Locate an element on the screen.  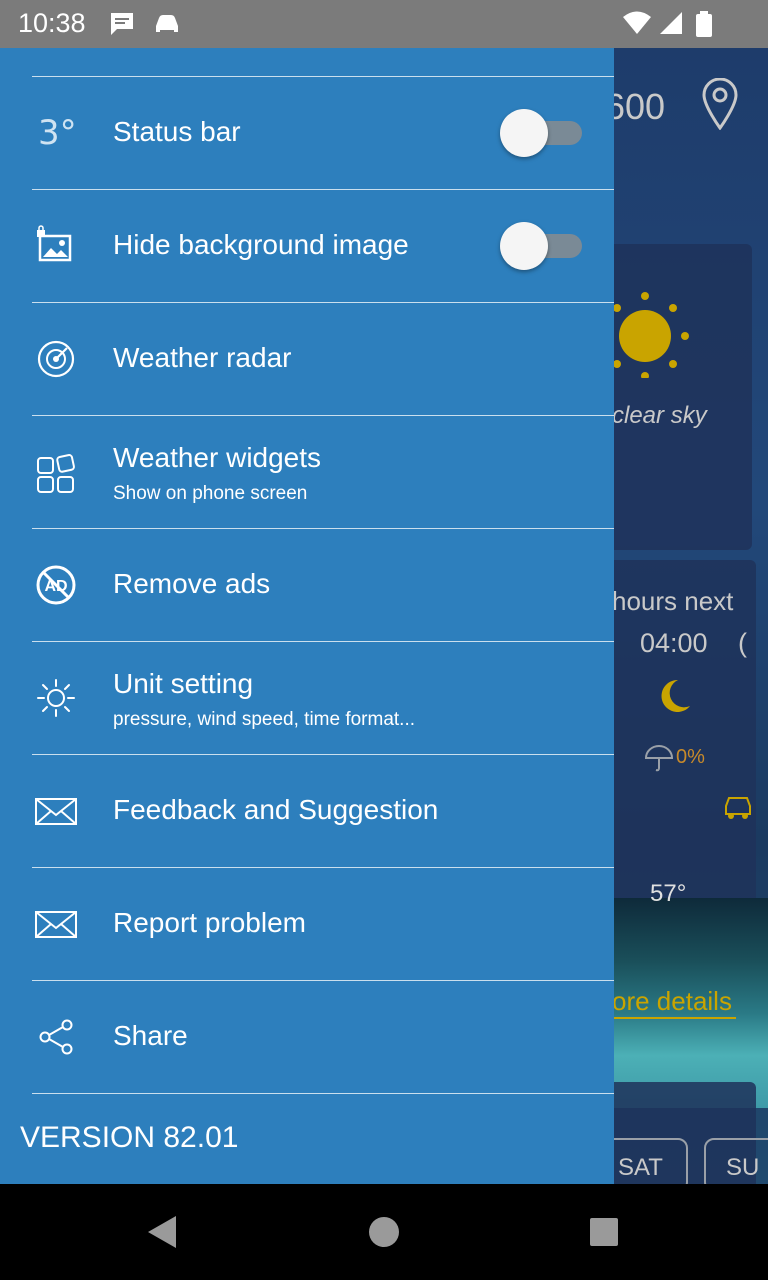
menu-label: Unit setting is located at coordinates (183, 683).